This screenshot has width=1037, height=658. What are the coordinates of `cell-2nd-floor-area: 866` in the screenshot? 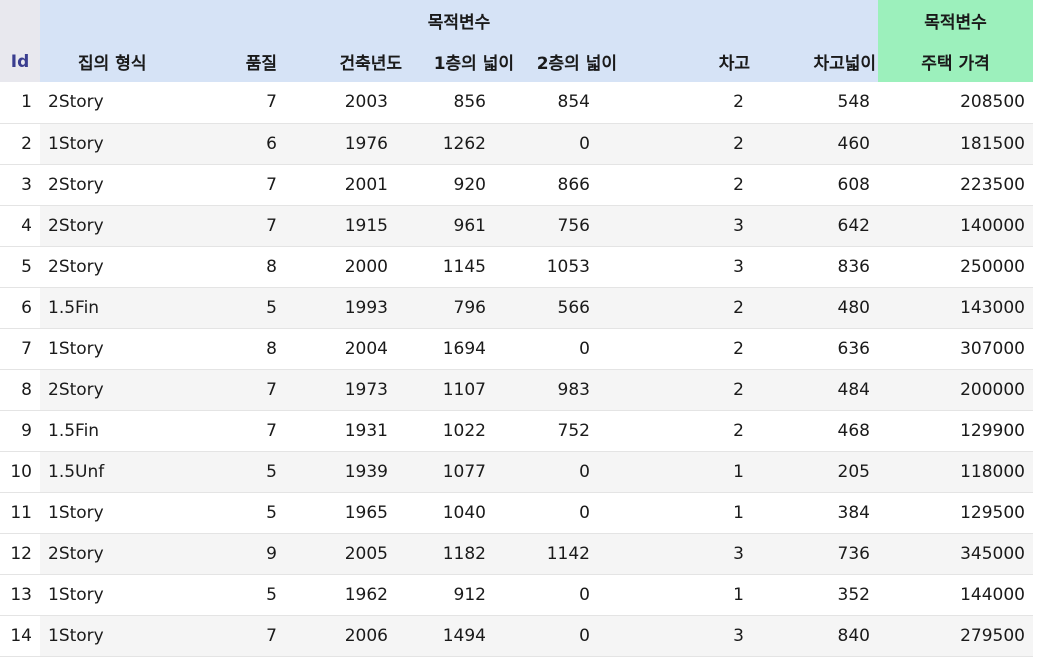 It's located at (571, 185).